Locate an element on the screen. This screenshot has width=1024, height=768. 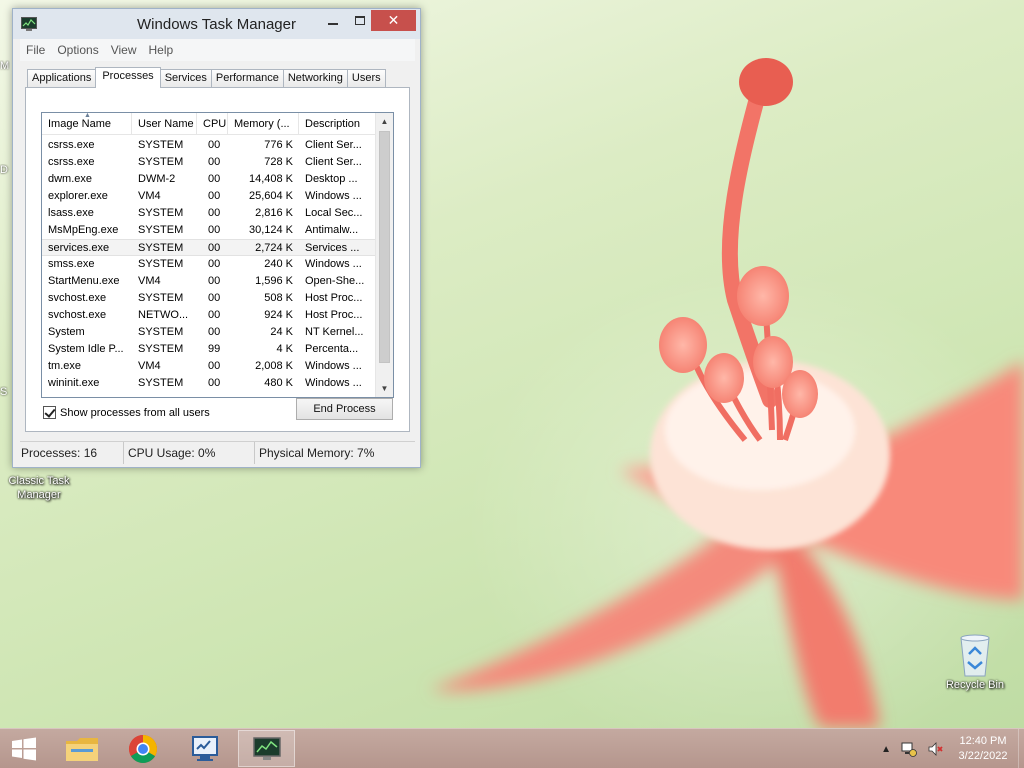
vertical-scrollbar: ▲ ▼ is located at coordinates (384, 255).